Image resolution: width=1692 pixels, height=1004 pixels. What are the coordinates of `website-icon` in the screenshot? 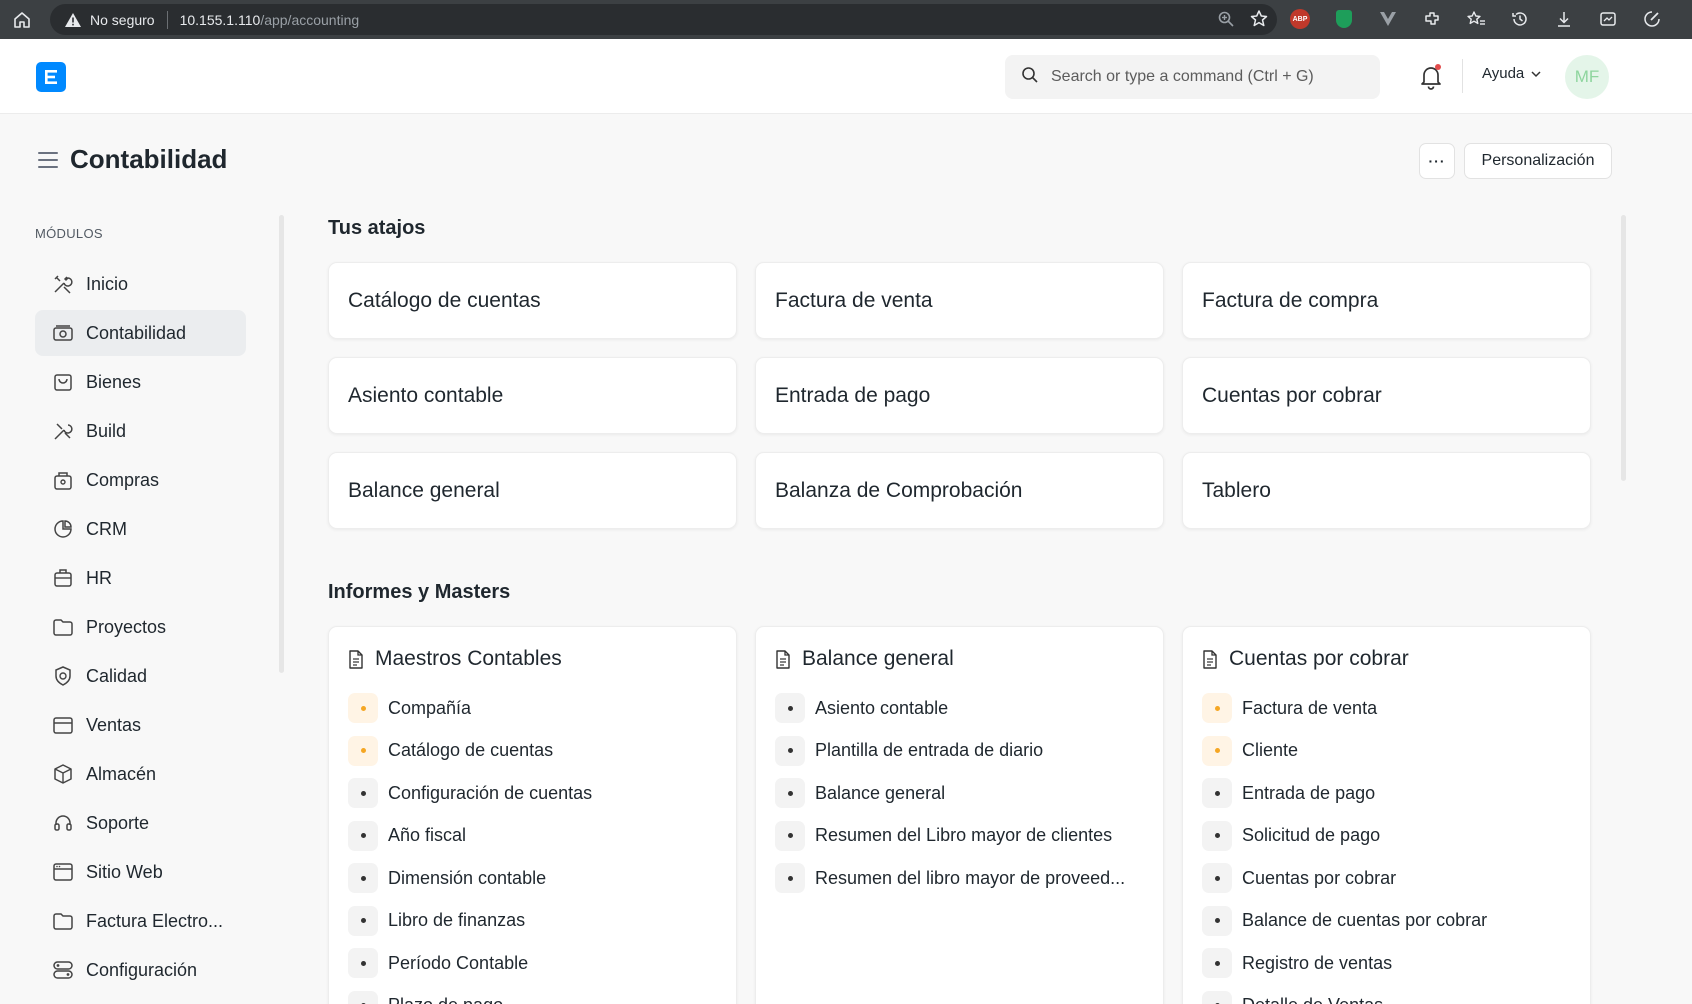 It's located at (63, 872).